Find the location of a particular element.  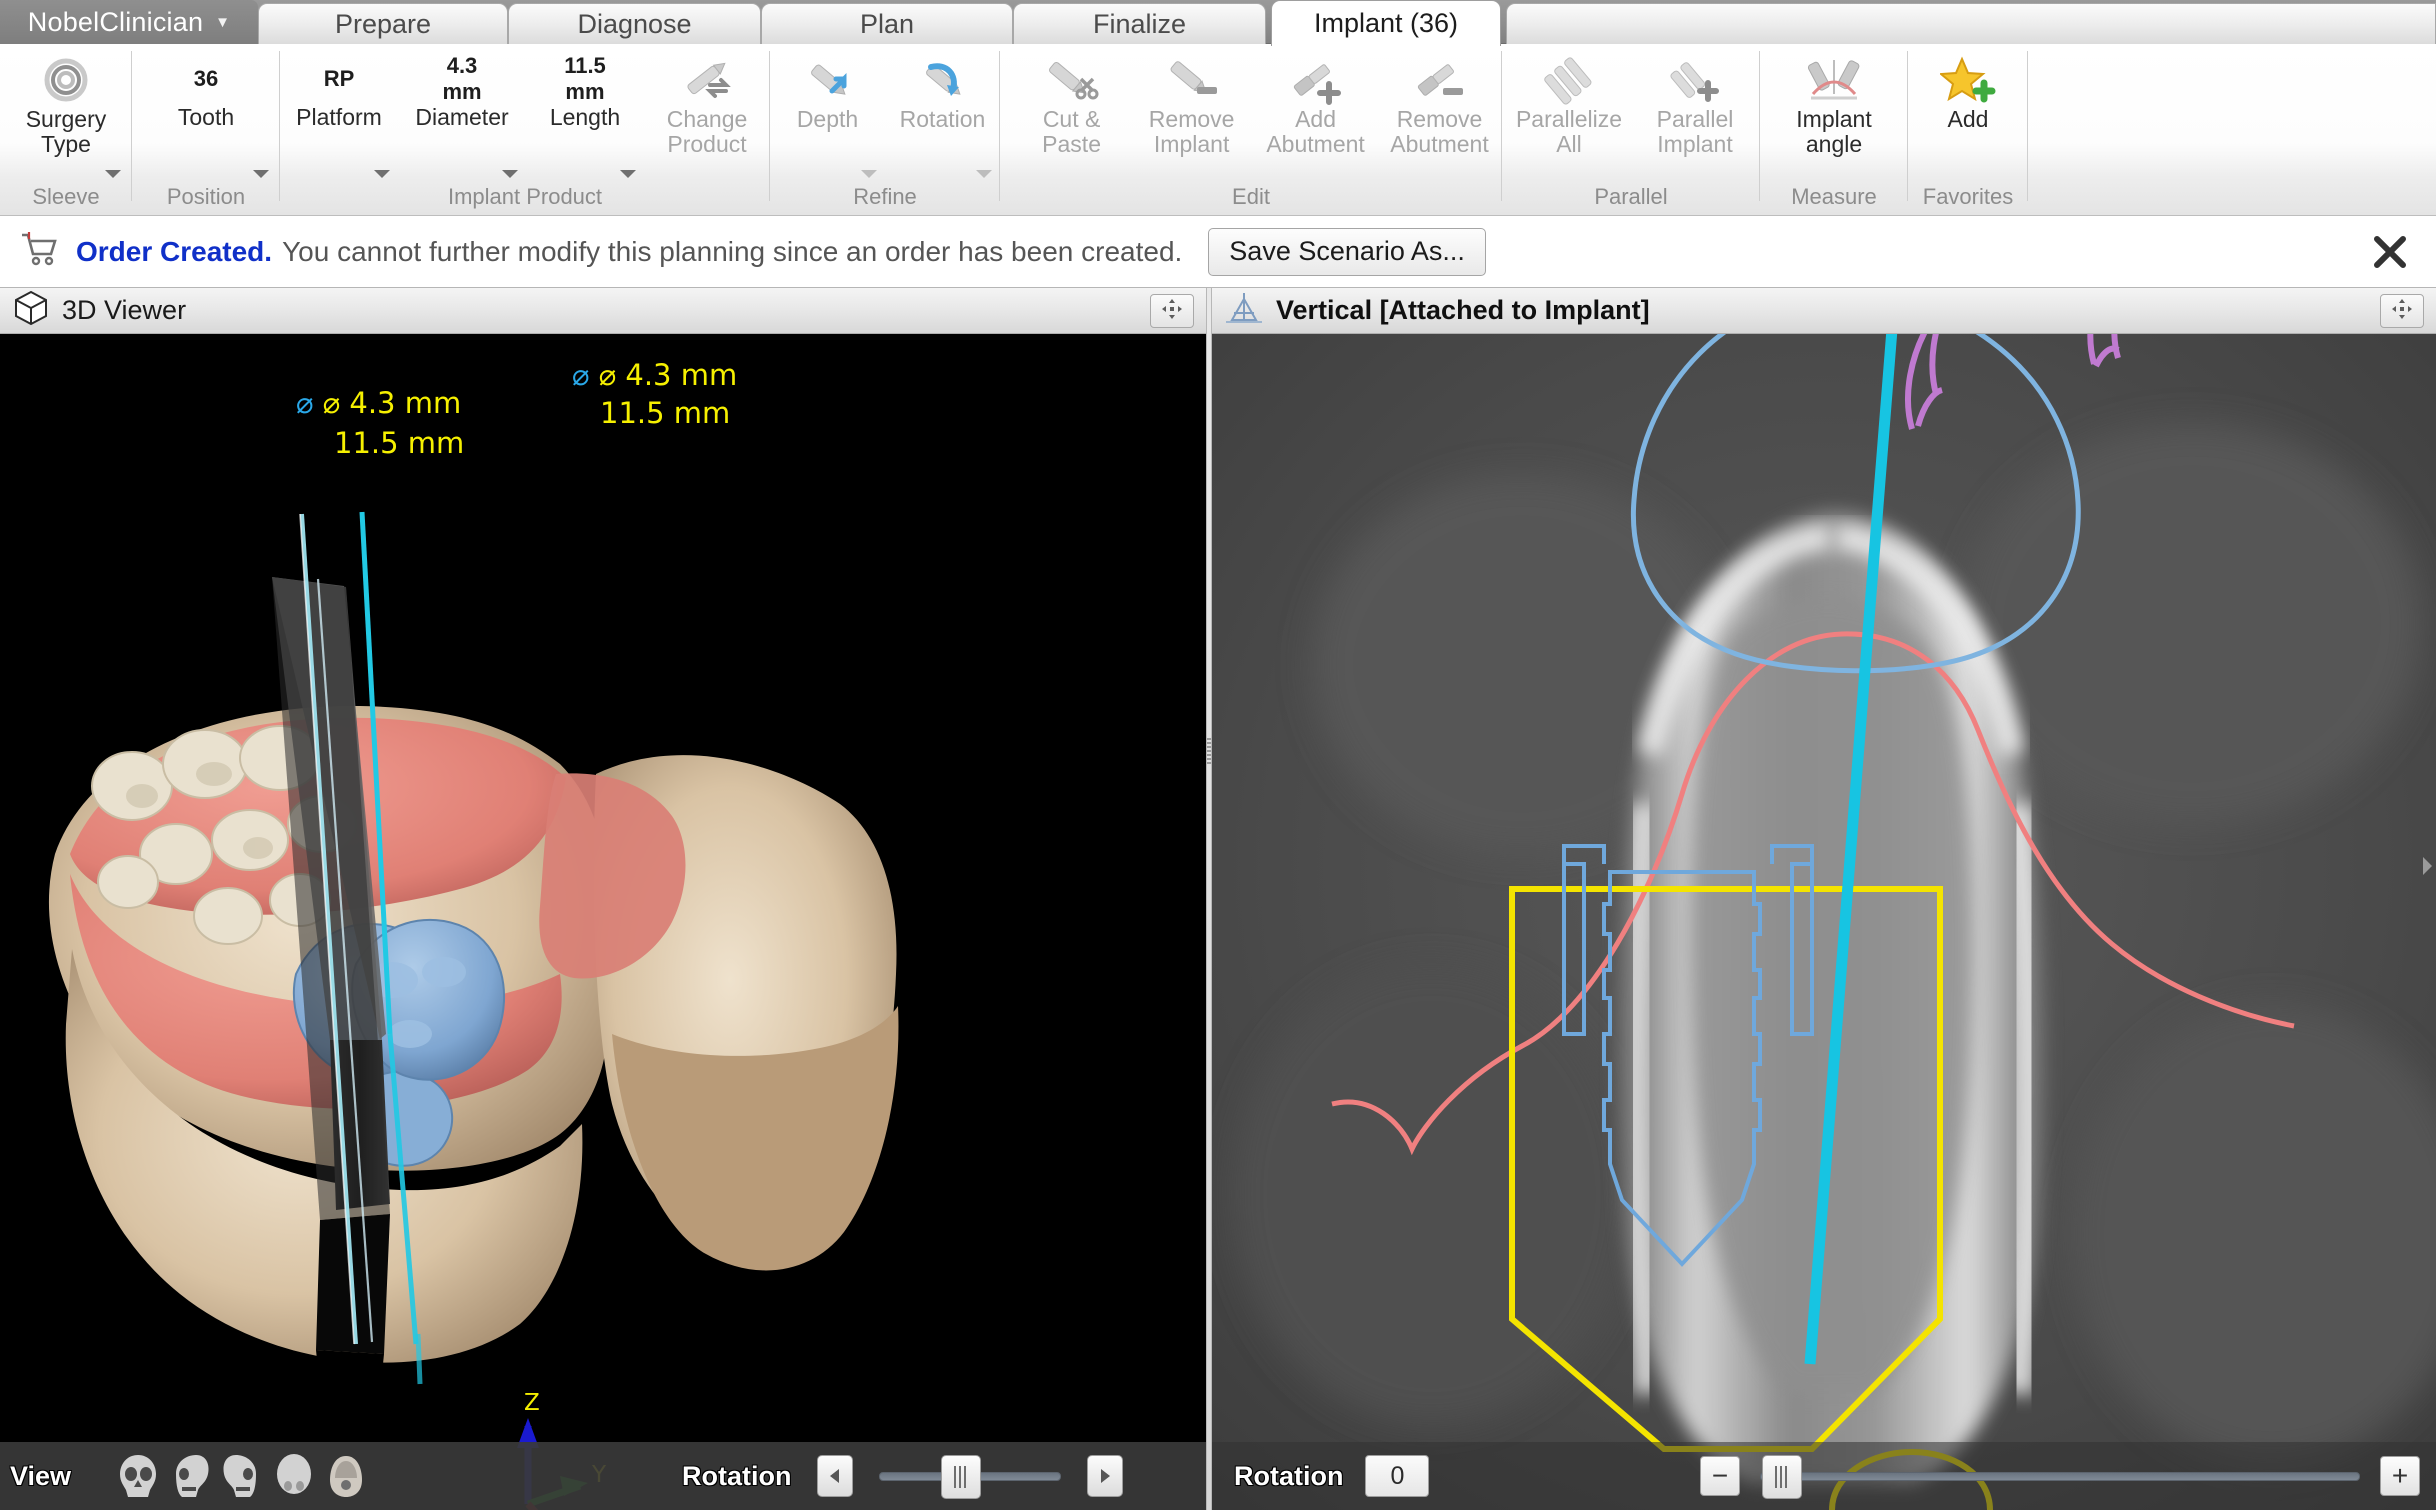

maximize-vertical-button is located at coordinates (2402, 311).